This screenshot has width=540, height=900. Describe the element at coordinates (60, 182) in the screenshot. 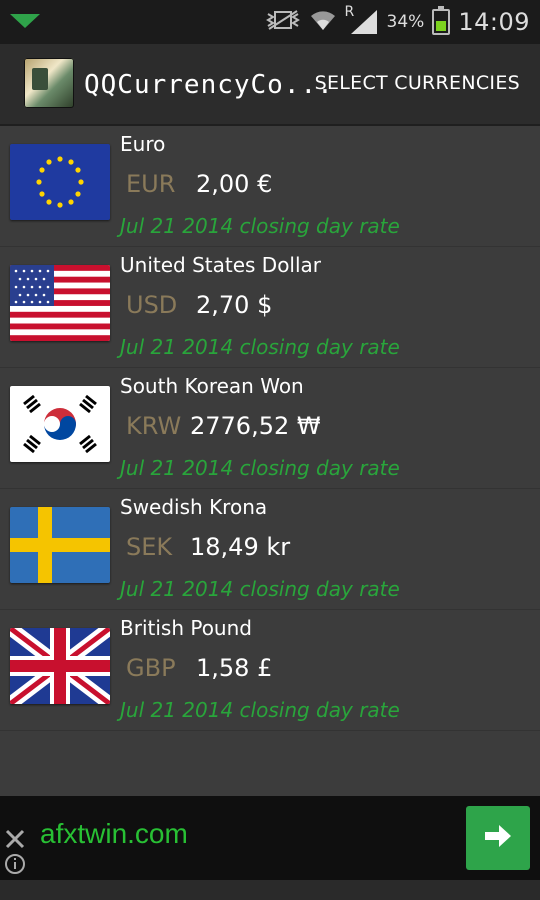

I see `eu-flag-icon` at that location.